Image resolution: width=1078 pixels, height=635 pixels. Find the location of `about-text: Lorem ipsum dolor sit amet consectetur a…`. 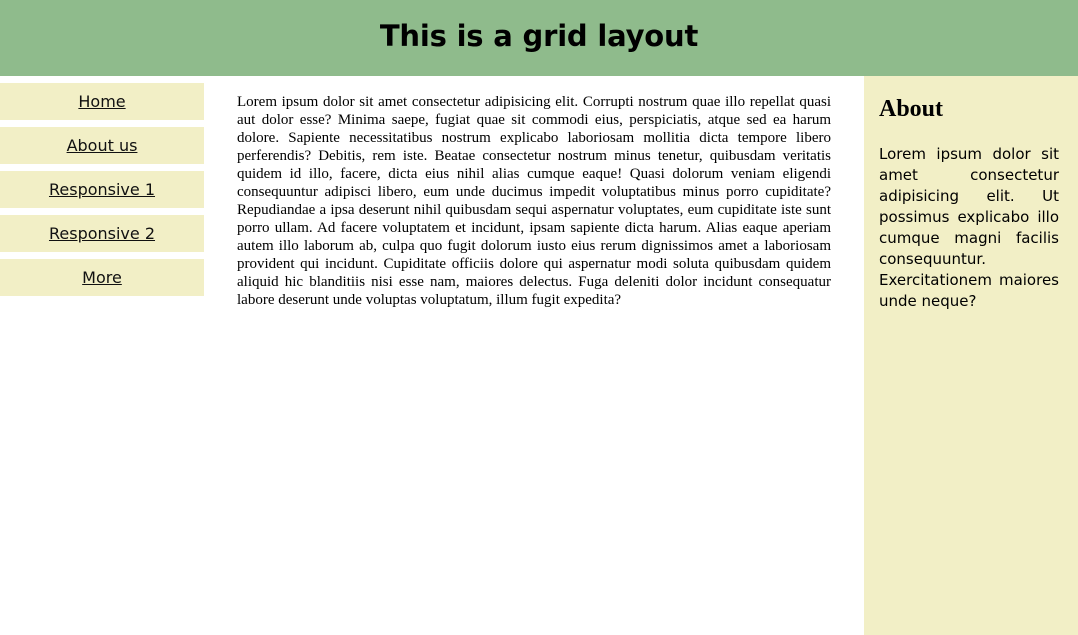

about-text: Lorem ipsum dolor sit amet consectetur a… is located at coordinates (969, 227).